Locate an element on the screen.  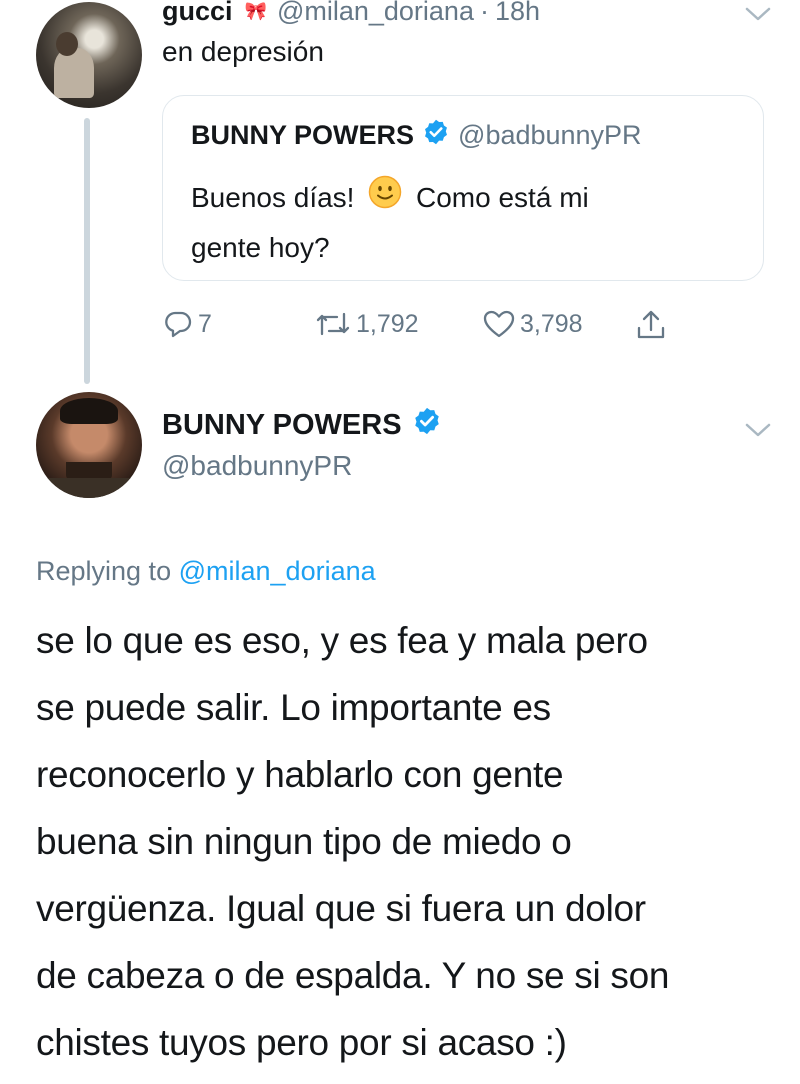
heart-icon is located at coordinates (499, 324).